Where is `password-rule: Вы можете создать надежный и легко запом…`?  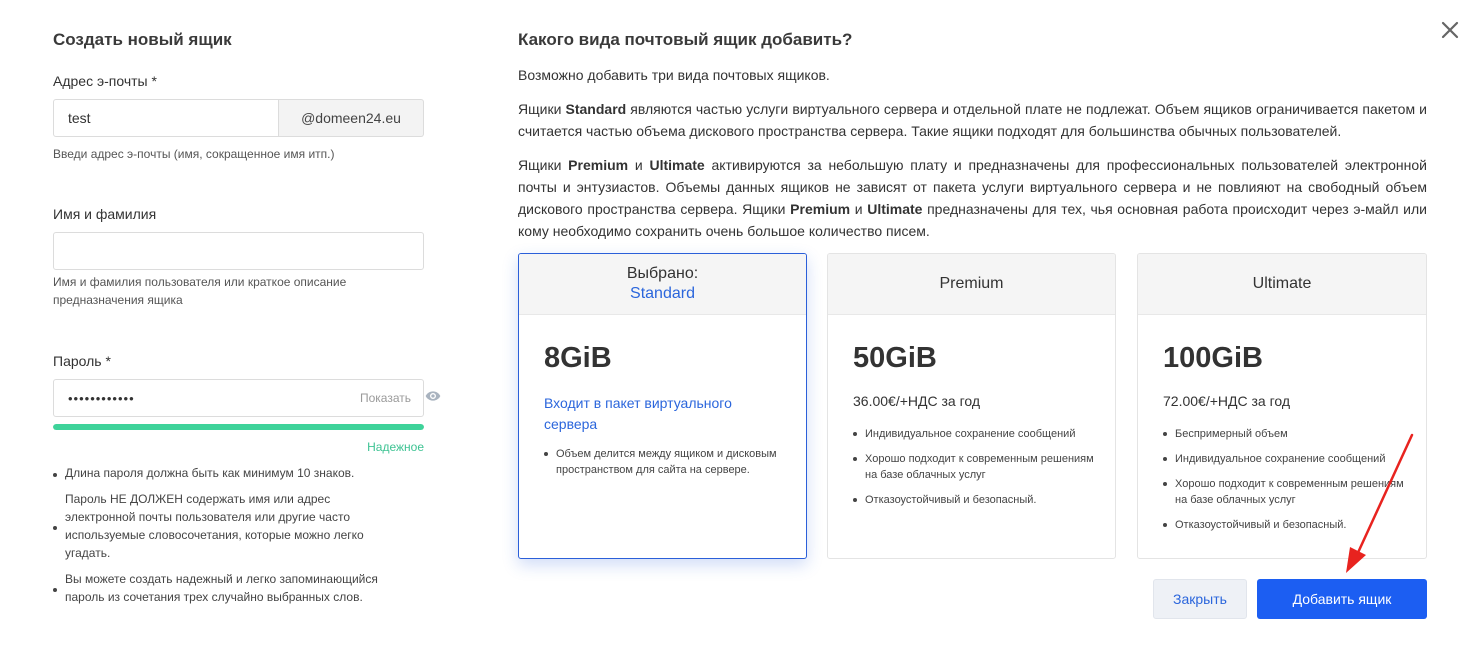 password-rule: Вы можете создать надежный и легко запом… is located at coordinates (225, 588).